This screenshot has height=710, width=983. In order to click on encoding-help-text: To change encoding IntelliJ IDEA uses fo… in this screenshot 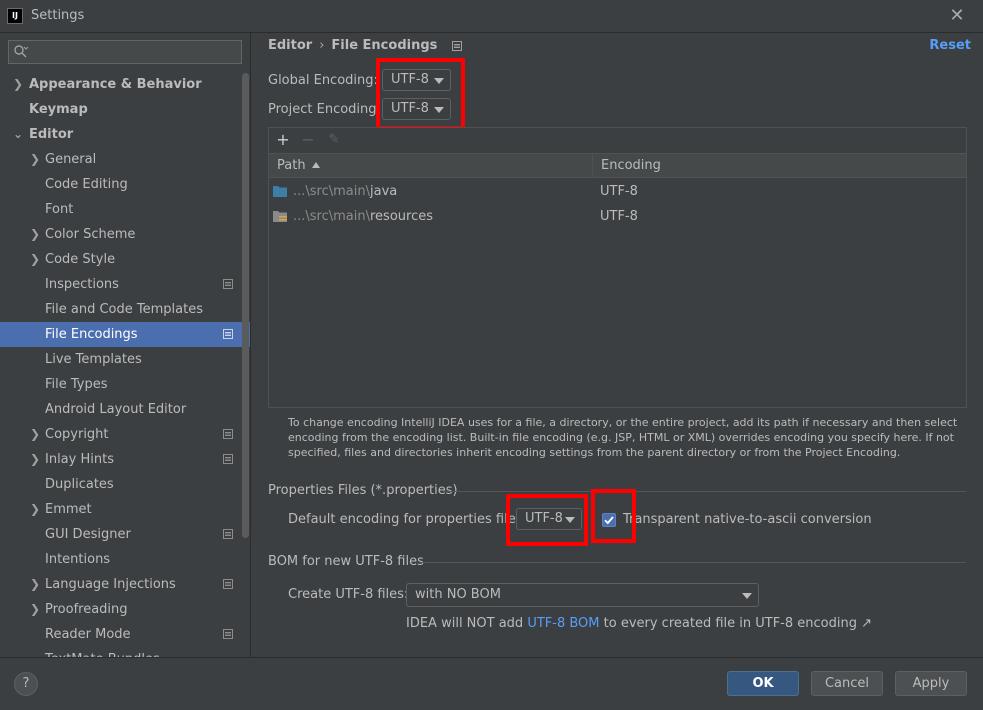, I will do `click(623, 437)`.